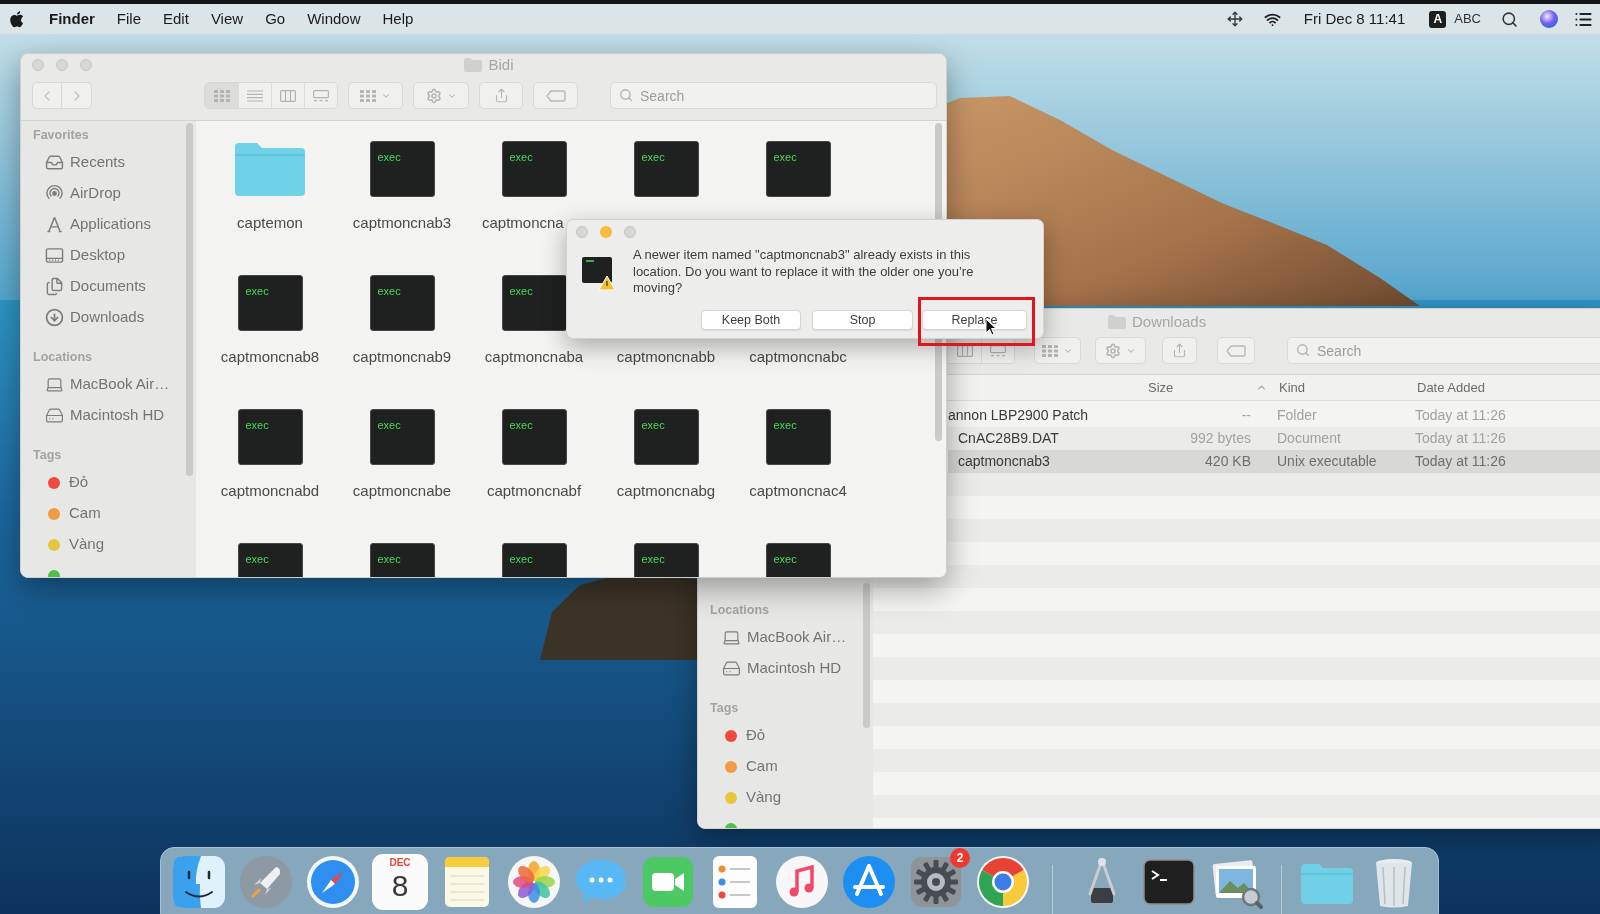 The width and height of the screenshot is (1600, 914). Describe the element at coordinates (266, 882) in the screenshot. I see `rocket-icon` at that location.